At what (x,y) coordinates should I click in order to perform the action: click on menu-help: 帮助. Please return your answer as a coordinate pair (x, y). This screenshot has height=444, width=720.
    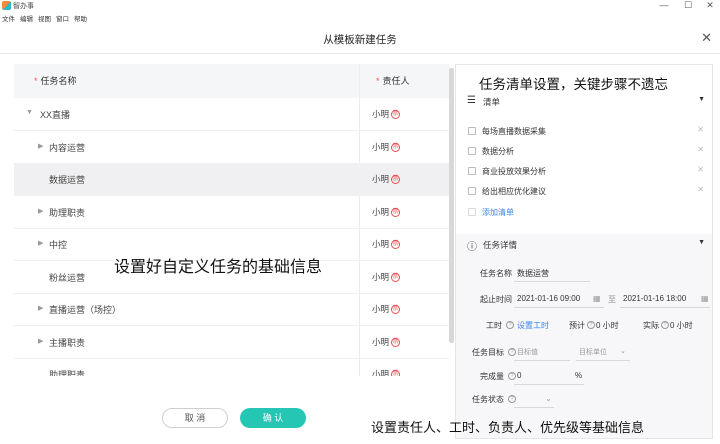
    Looking at the image, I should click on (80, 18).